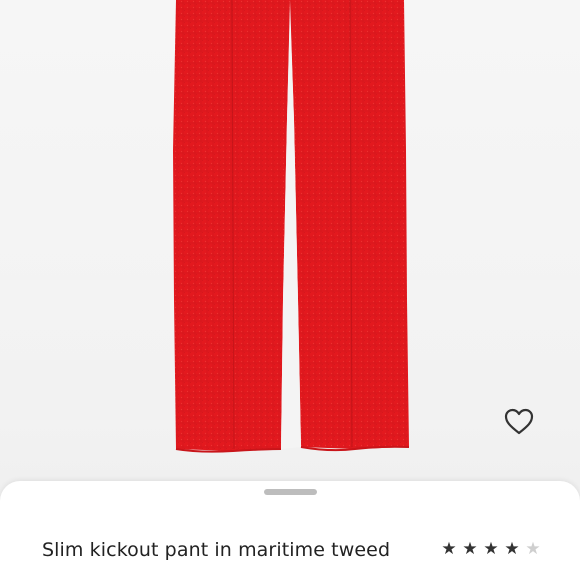 The width and height of the screenshot is (580, 580). I want to click on star-rating: ★ ★ ★ ★ ★, so click(491, 549).